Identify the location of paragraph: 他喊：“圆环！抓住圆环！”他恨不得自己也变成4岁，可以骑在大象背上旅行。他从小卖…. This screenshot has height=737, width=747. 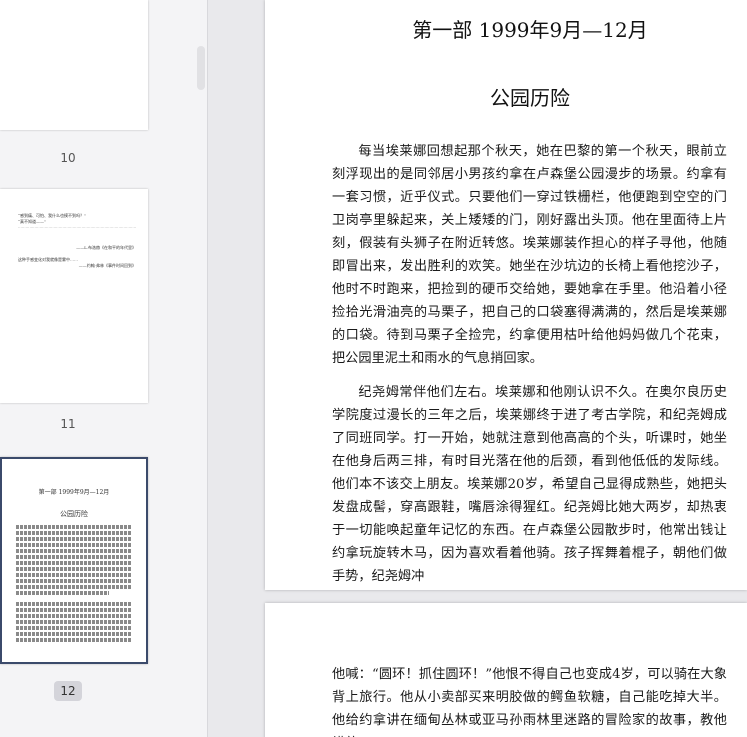
(529, 702).